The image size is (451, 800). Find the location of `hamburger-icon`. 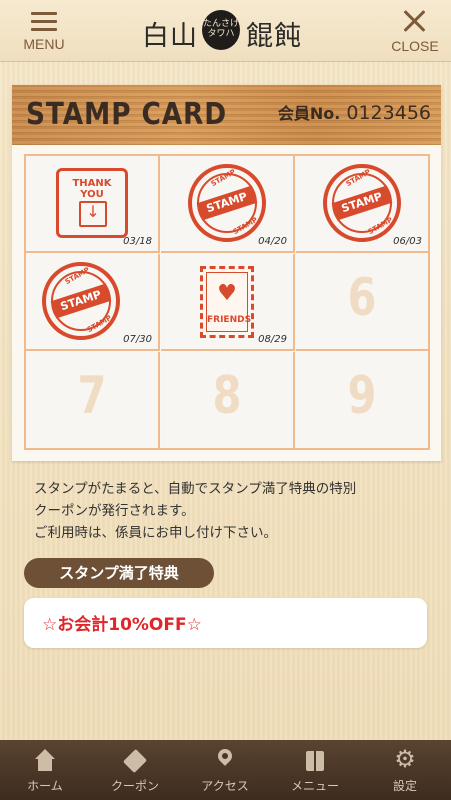

hamburger-icon is located at coordinates (44, 21).